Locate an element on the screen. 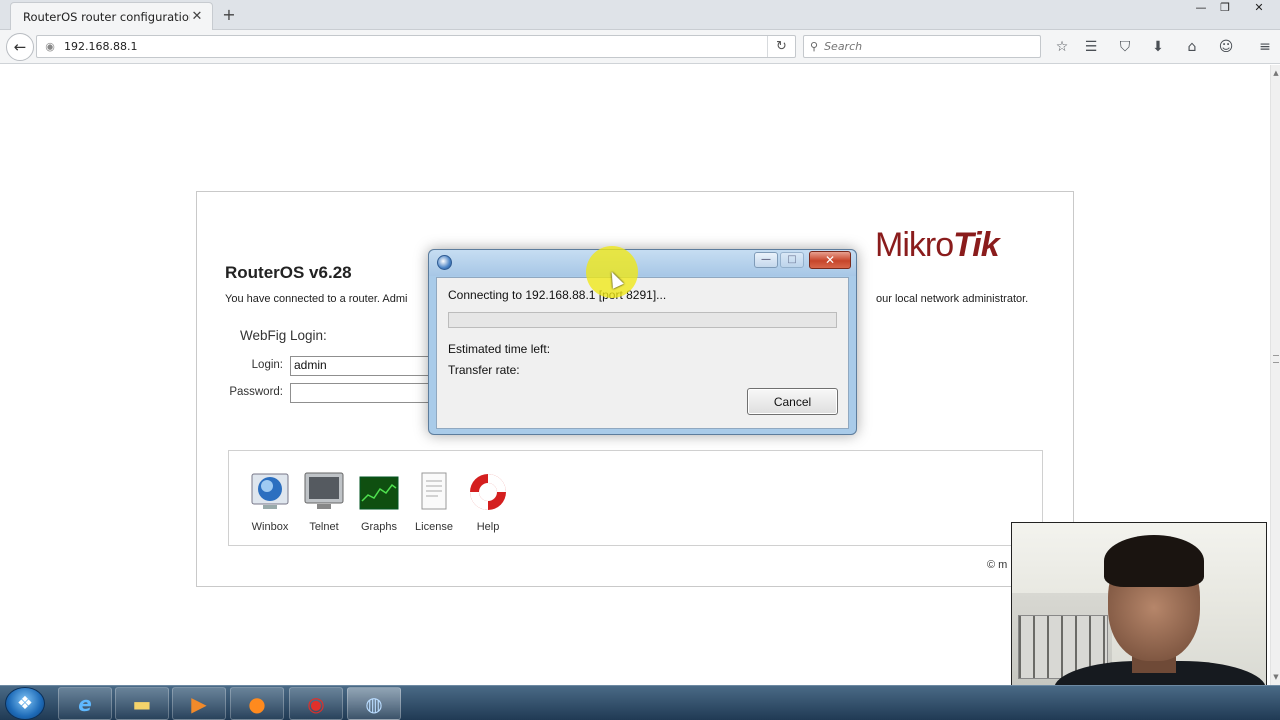 The height and width of the screenshot is (720, 1280). license-icon is located at coordinates (434, 491).